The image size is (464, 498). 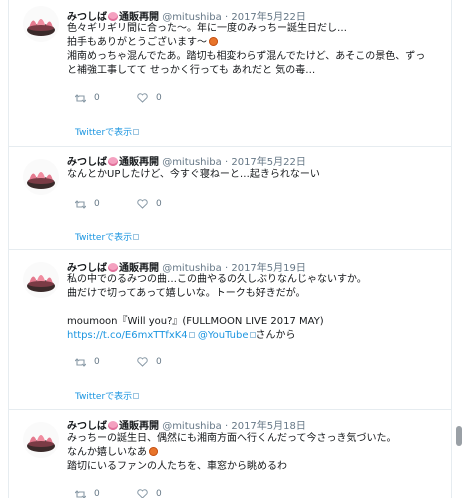 I want to click on tweet-line: https://t.co/E6mxTTfxK4 @YouTube さんから, so click(x=255, y=336).